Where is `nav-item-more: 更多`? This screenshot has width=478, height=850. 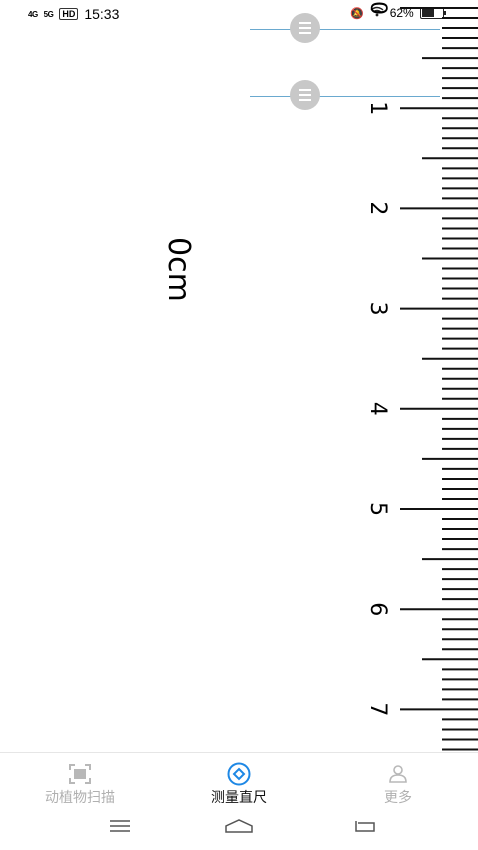
nav-item-more: 更多 is located at coordinates (398, 785).